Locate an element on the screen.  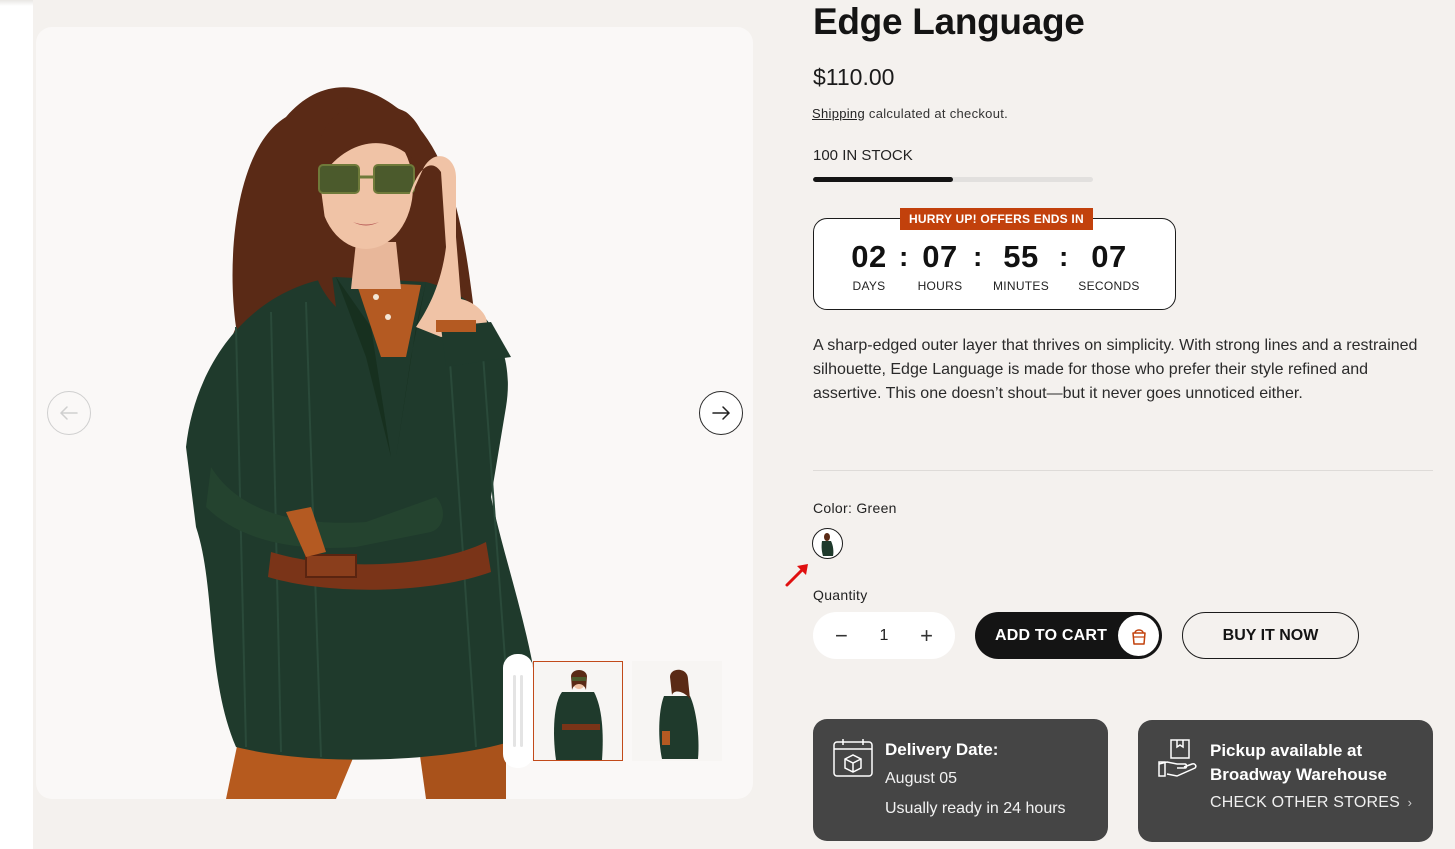
calendar-box-icon is located at coordinates (853, 758).